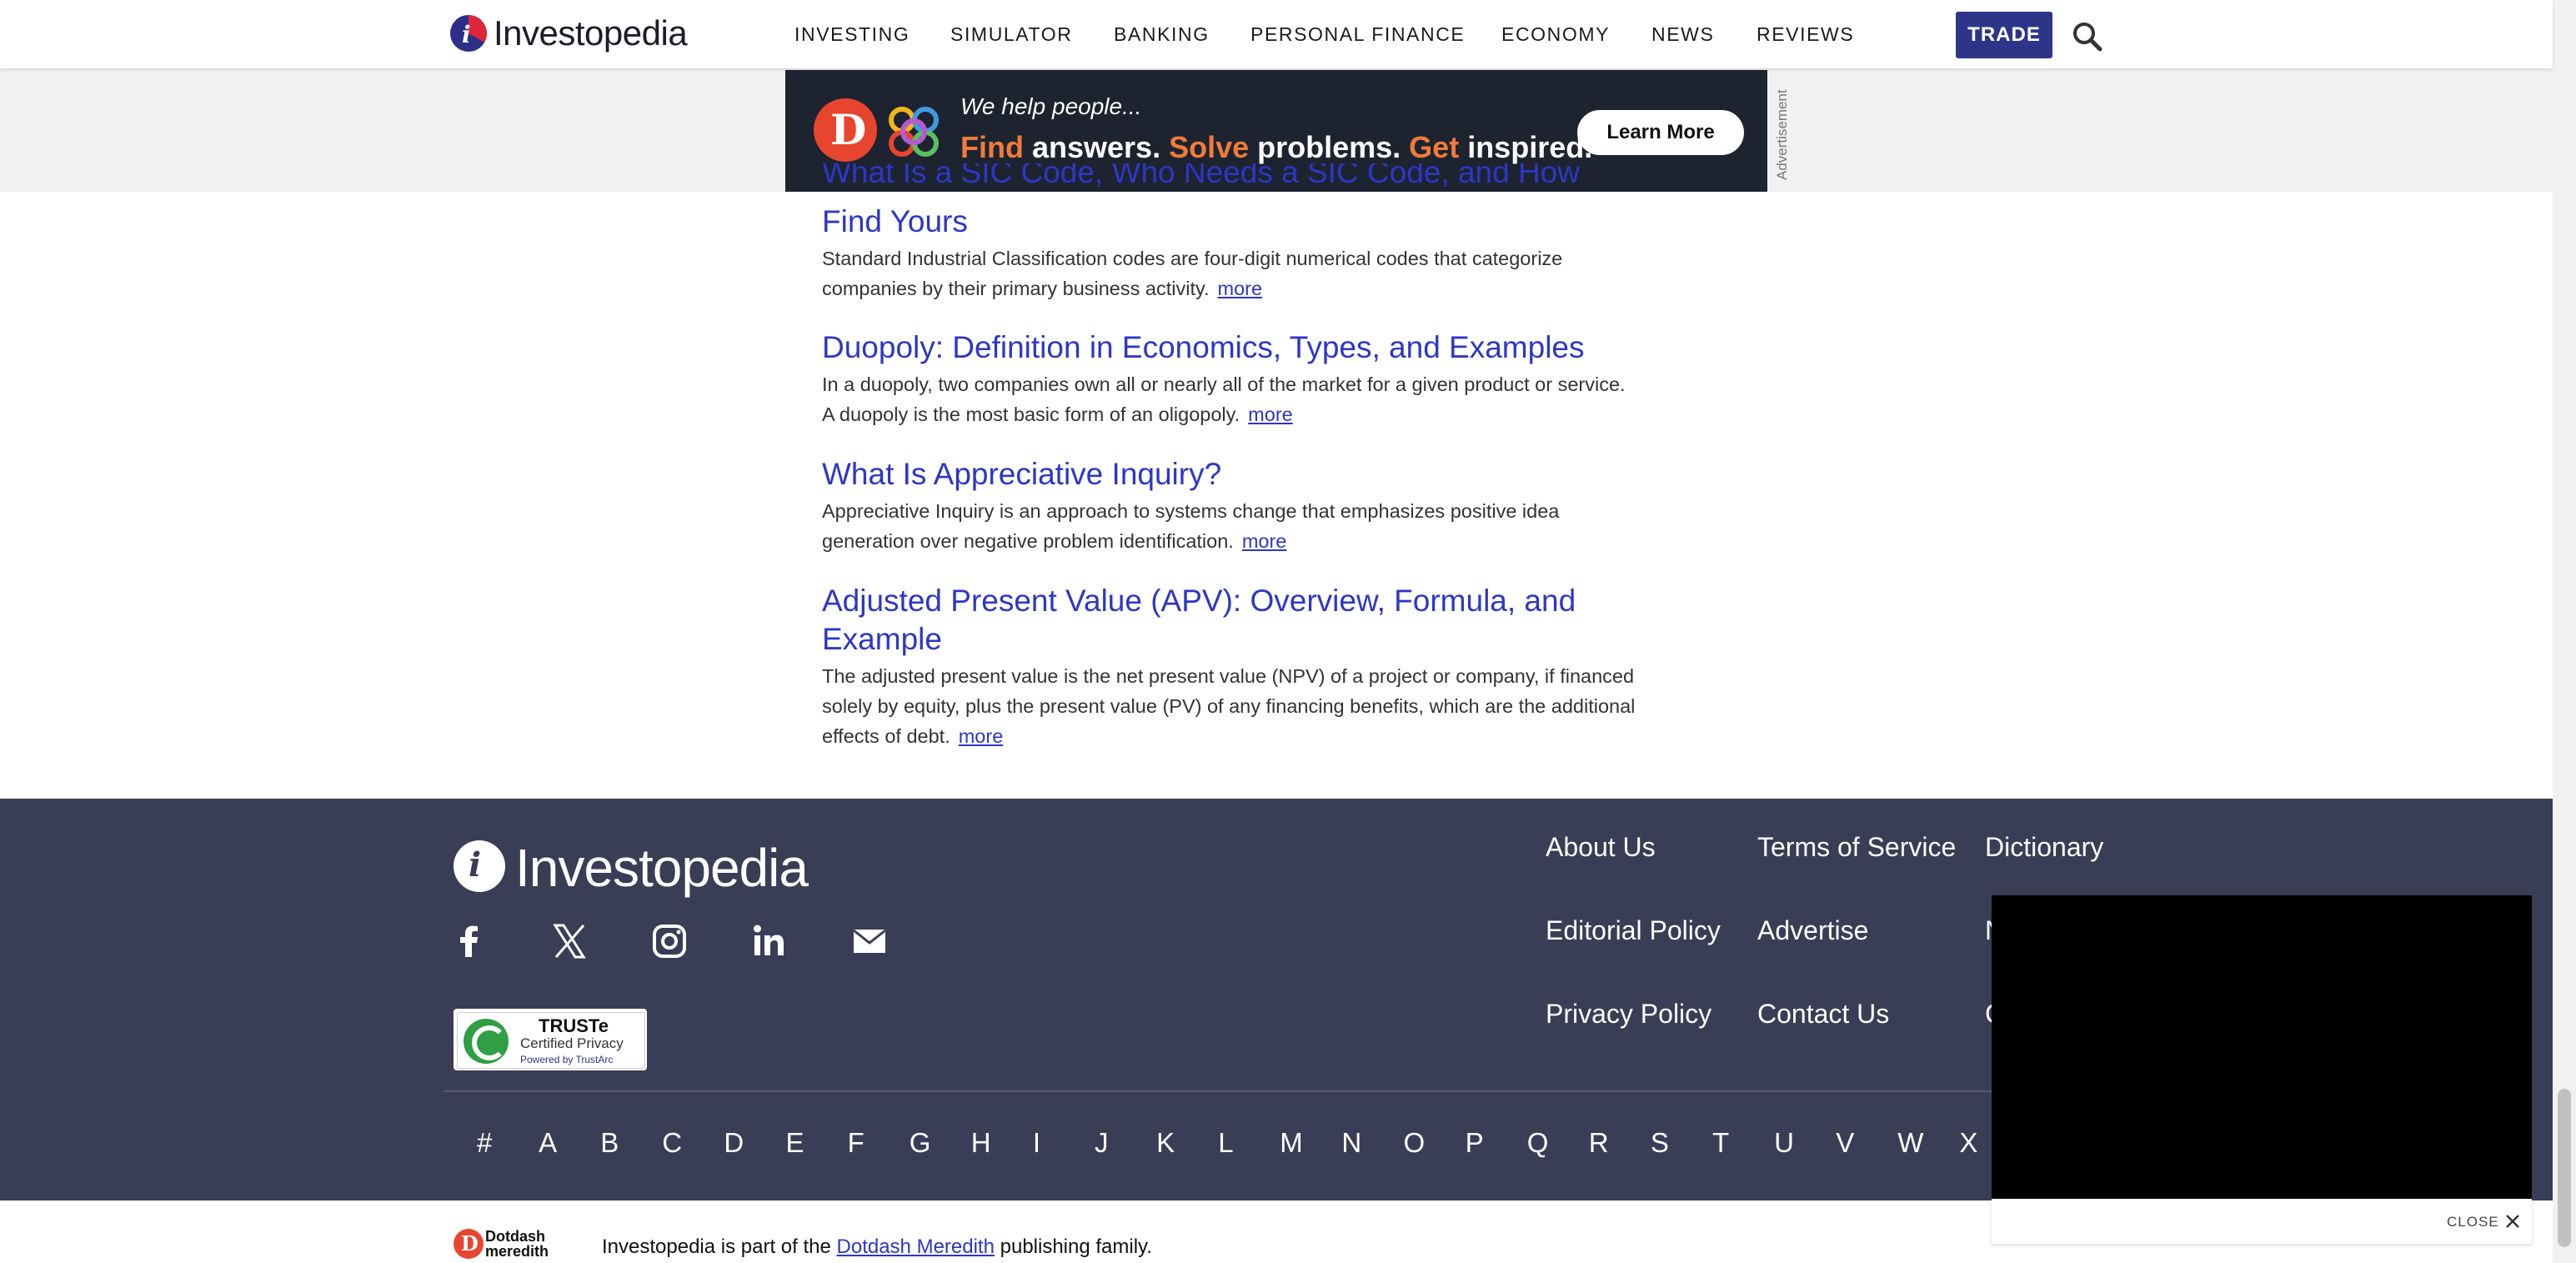 Image resolution: width=2576 pixels, height=1263 pixels. Describe the element at coordinates (1784, 1143) in the screenshot. I see `az-letter: U` at that location.